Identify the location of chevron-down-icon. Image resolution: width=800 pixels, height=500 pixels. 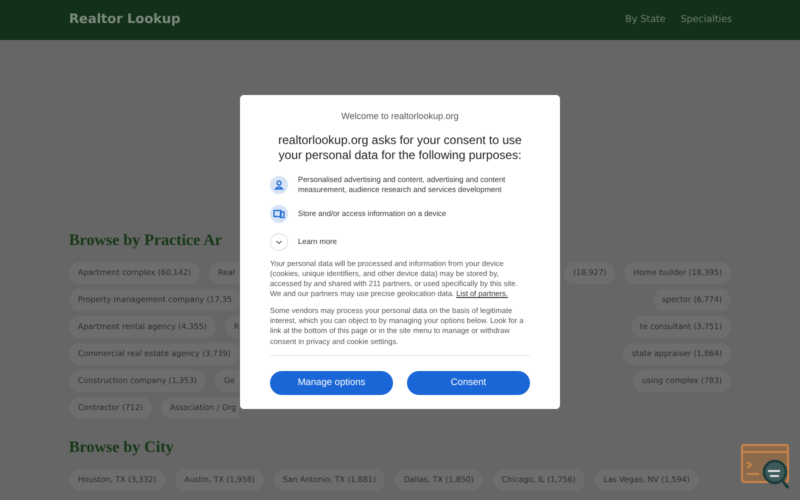
(279, 241).